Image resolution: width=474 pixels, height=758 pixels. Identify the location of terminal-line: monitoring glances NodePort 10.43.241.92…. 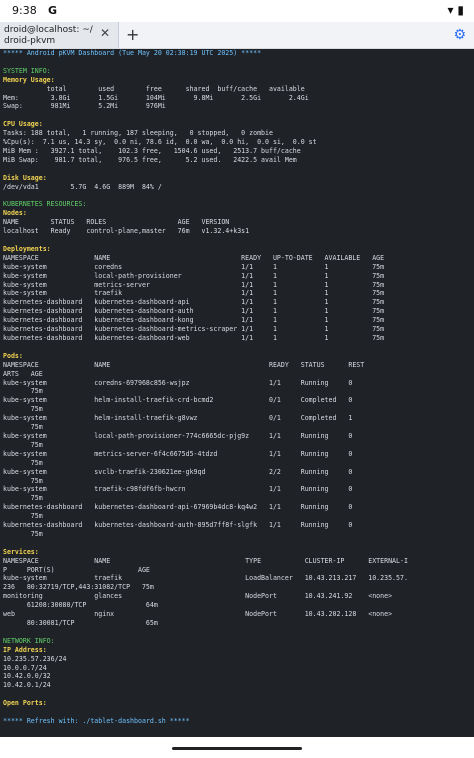
(198, 596).